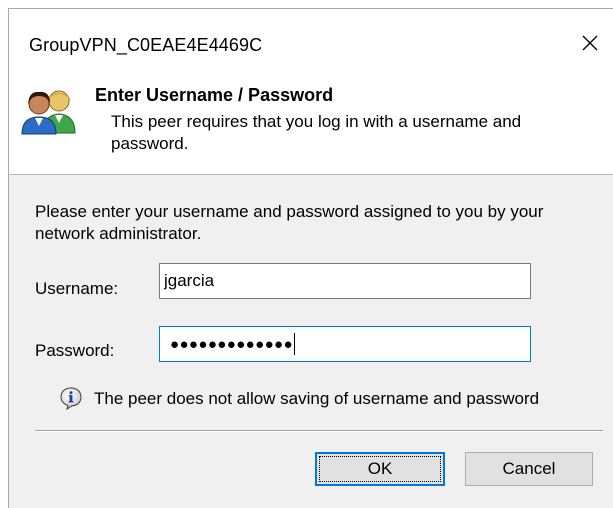  What do you see at coordinates (146, 45) in the screenshot?
I see `window-title: GroupVPN_C0EAE4E4469C` at bounding box center [146, 45].